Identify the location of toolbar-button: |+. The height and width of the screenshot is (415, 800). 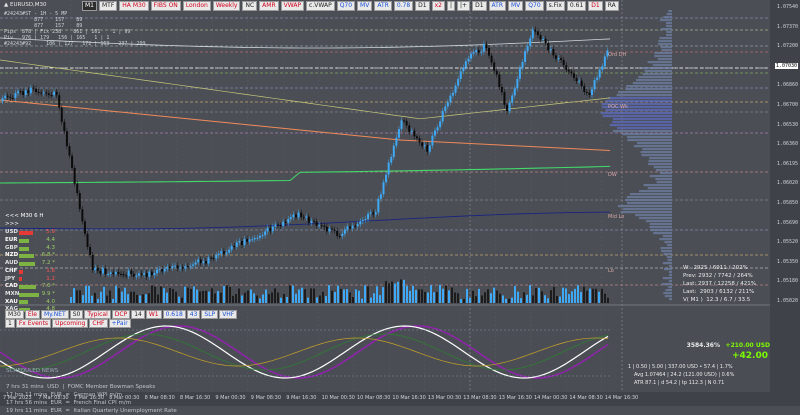
(463, 6).